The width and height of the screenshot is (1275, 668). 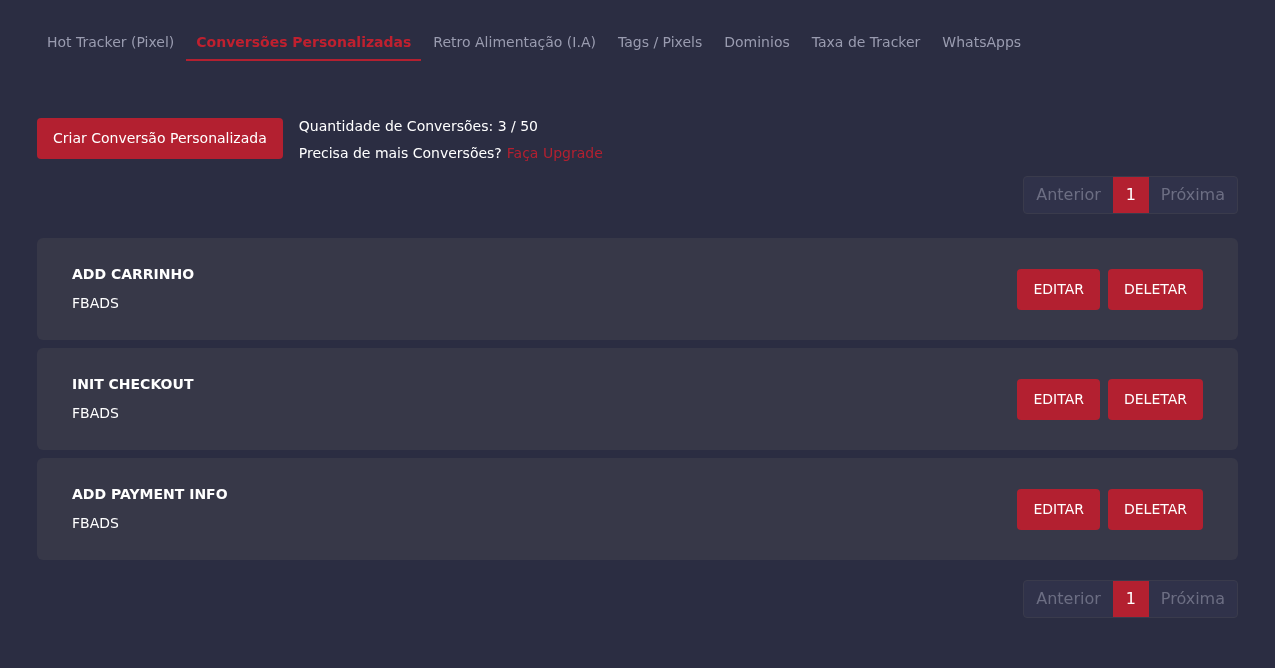 What do you see at coordinates (514, 43) in the screenshot?
I see `tab: Retro Alimentação (I.A)` at bounding box center [514, 43].